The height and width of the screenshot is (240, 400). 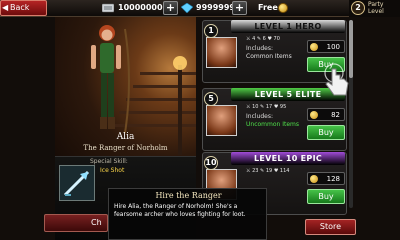 I want to click on add-gold-button: +, so click(x=170, y=8).